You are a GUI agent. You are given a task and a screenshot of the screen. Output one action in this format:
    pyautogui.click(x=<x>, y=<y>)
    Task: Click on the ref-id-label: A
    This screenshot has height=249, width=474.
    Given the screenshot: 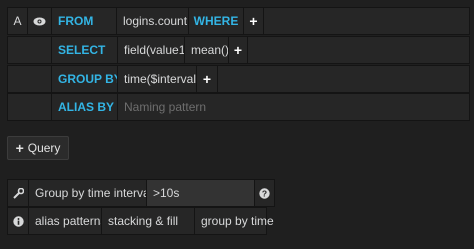 What is the action you would take?
    pyautogui.click(x=17, y=21)
    